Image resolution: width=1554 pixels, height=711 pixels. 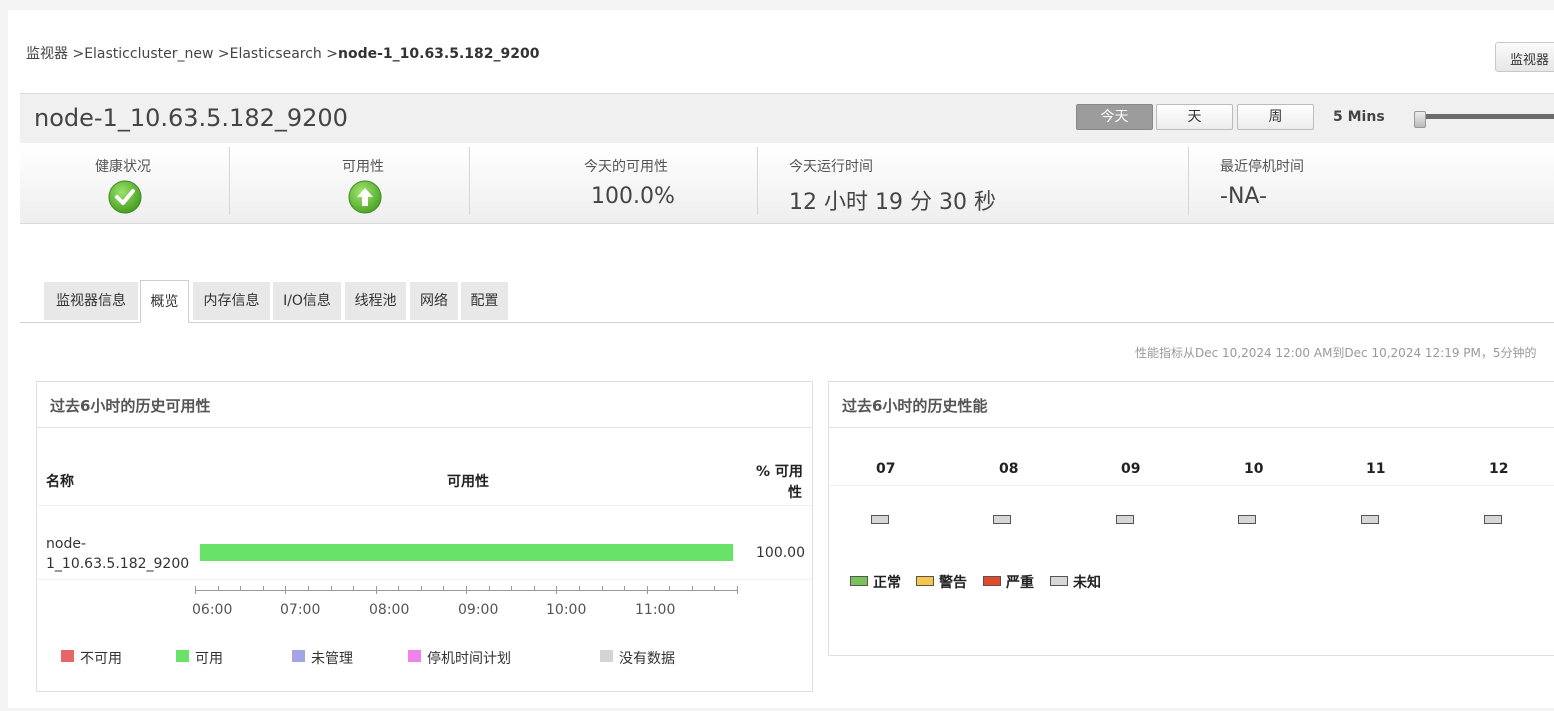 What do you see at coordinates (992, 581) in the screenshot?
I see `legend-critical-swatch` at bounding box center [992, 581].